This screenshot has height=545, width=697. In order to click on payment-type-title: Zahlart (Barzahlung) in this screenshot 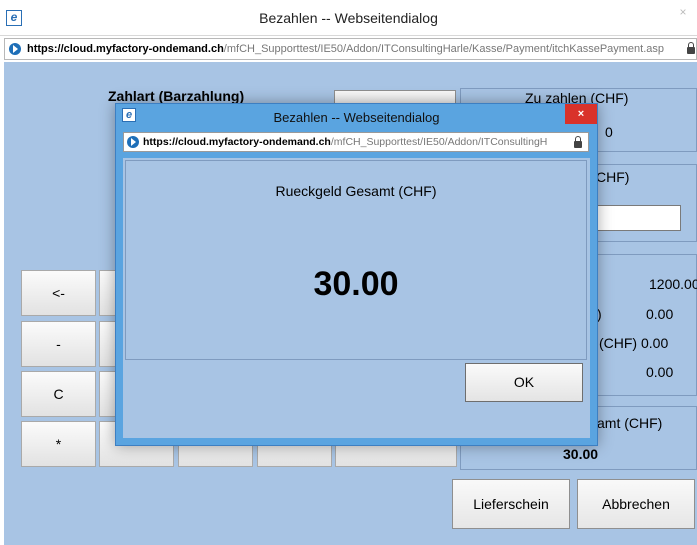, I will do `click(176, 96)`.